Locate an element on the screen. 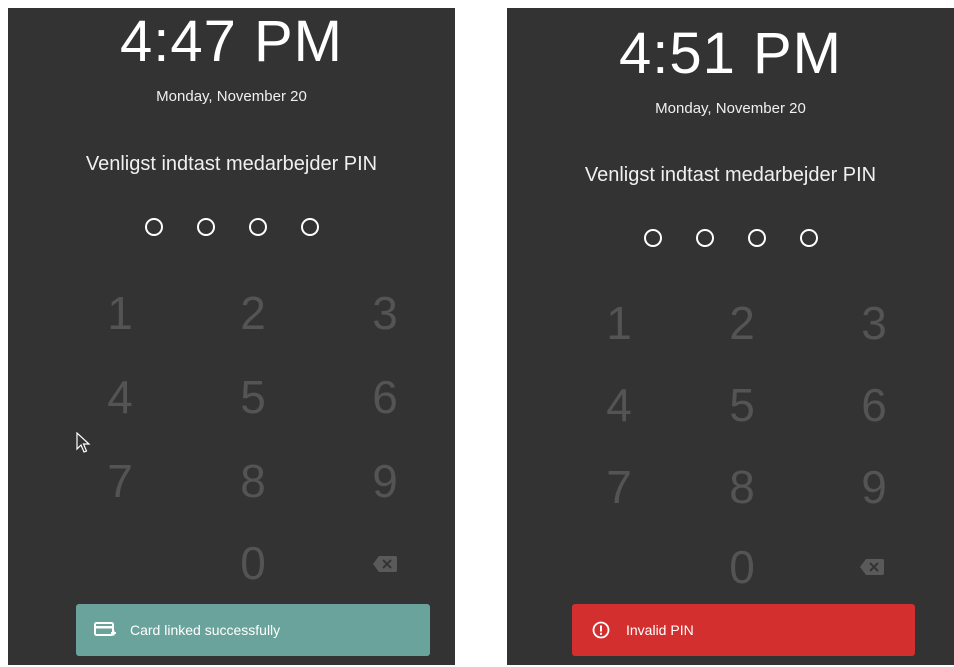  toast-success: Card linked successfully is located at coordinates (253, 630).